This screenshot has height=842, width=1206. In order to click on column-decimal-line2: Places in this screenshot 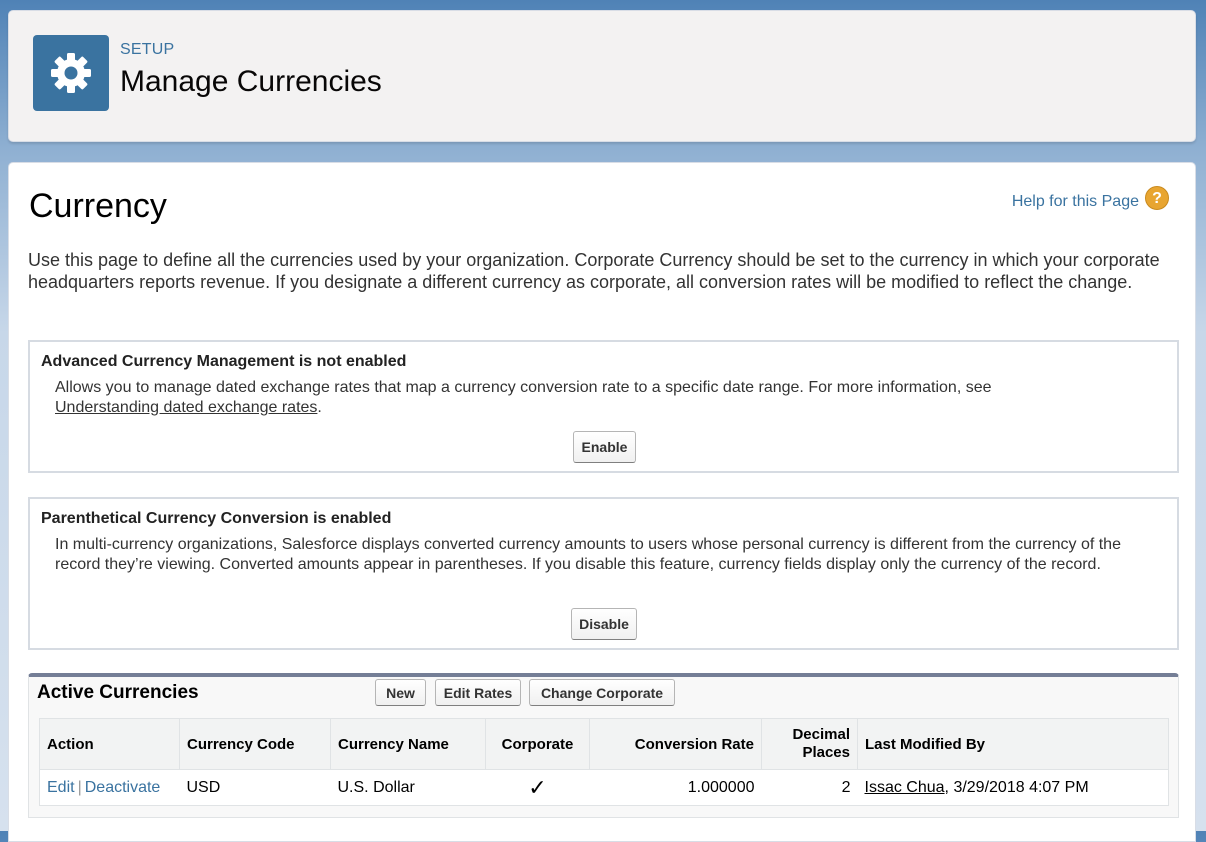, I will do `click(826, 752)`.